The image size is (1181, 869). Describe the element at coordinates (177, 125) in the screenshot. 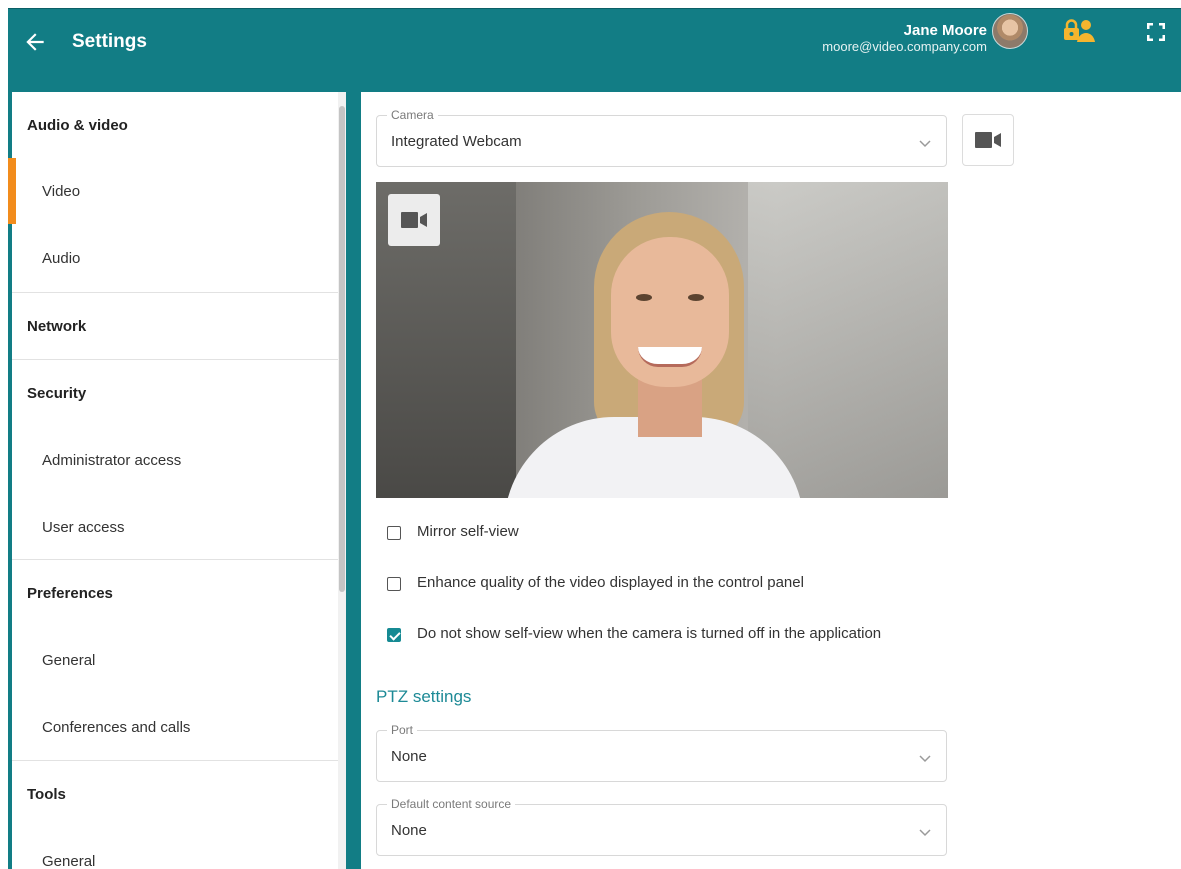

I see `sidebar-section-audio-video: Audio & video` at that location.